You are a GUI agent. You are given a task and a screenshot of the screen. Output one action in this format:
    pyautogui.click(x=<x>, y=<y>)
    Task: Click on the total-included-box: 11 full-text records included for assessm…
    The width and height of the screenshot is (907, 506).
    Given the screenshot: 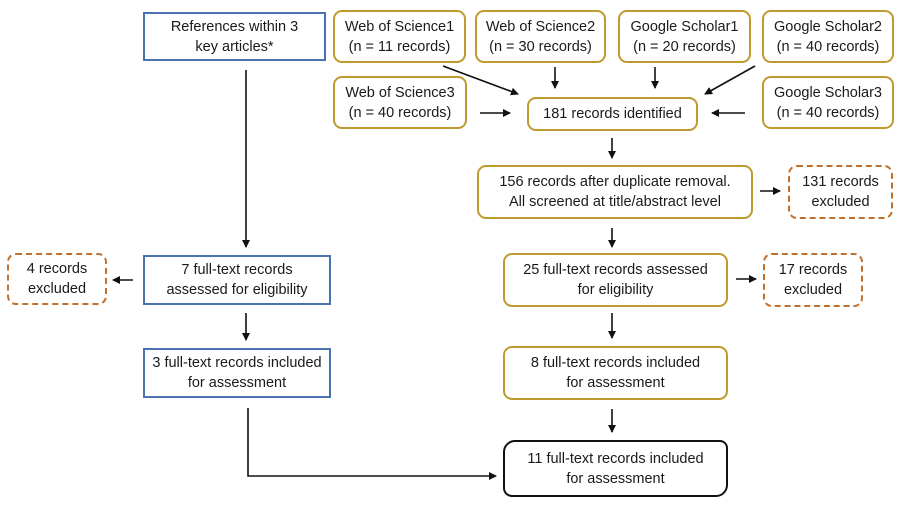 What is the action you would take?
    pyautogui.click(x=615, y=468)
    